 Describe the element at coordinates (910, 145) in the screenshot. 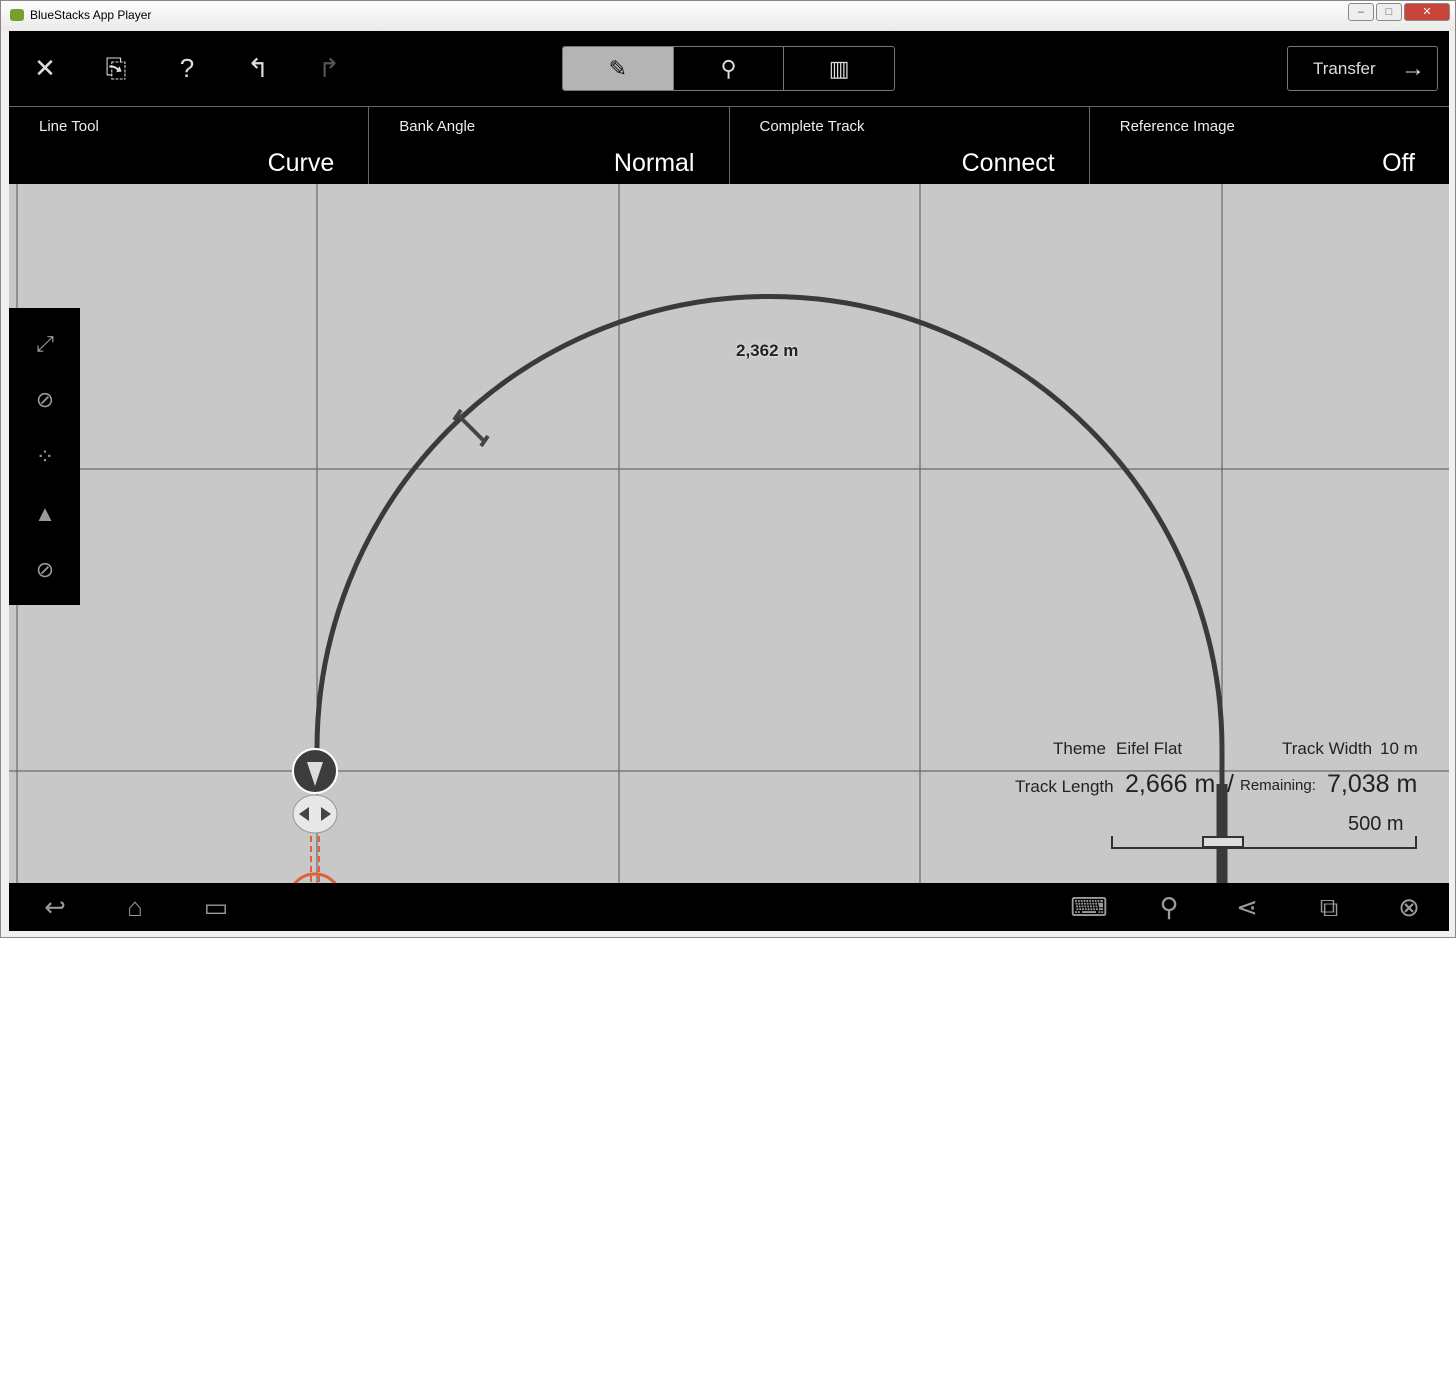

I see `setting-complete-track: Complete Track Connect` at that location.